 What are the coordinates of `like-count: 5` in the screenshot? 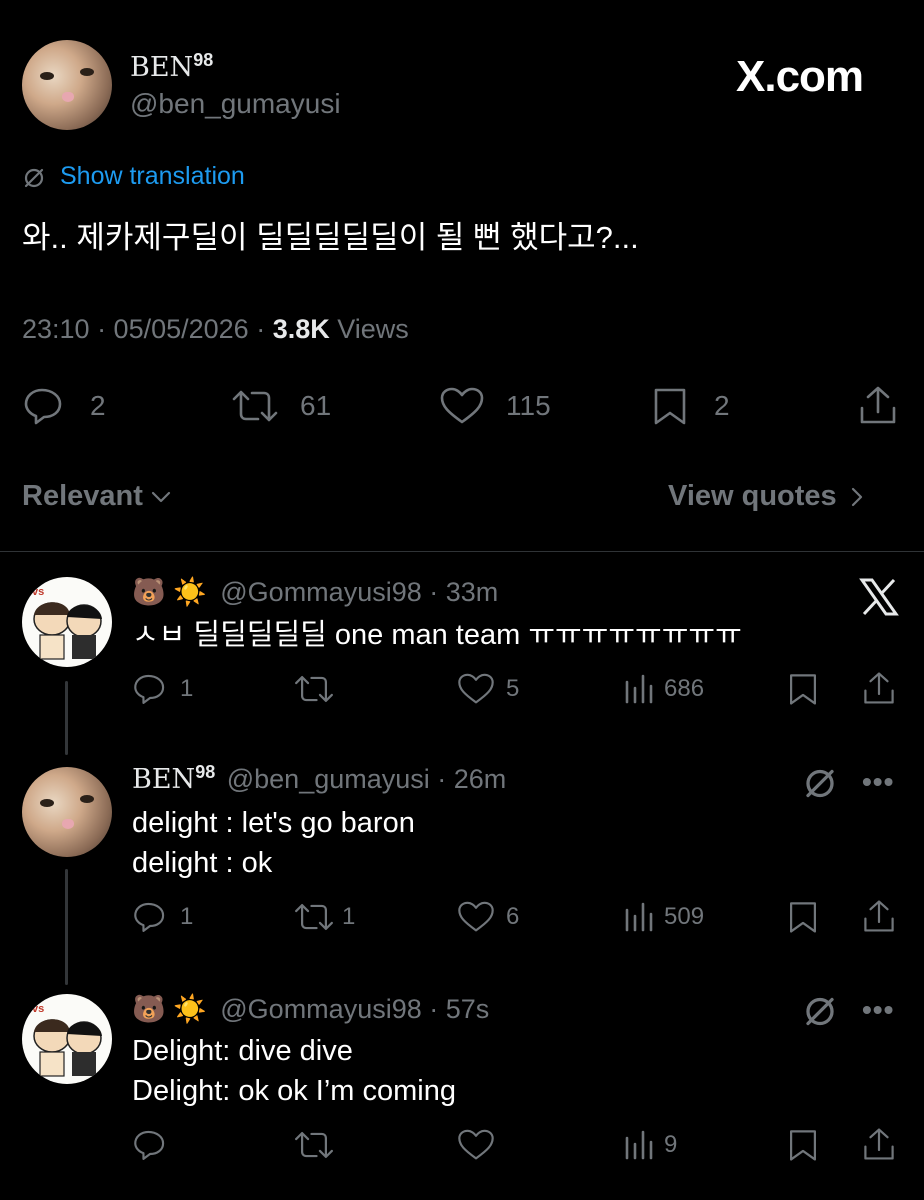 It's located at (513, 688).